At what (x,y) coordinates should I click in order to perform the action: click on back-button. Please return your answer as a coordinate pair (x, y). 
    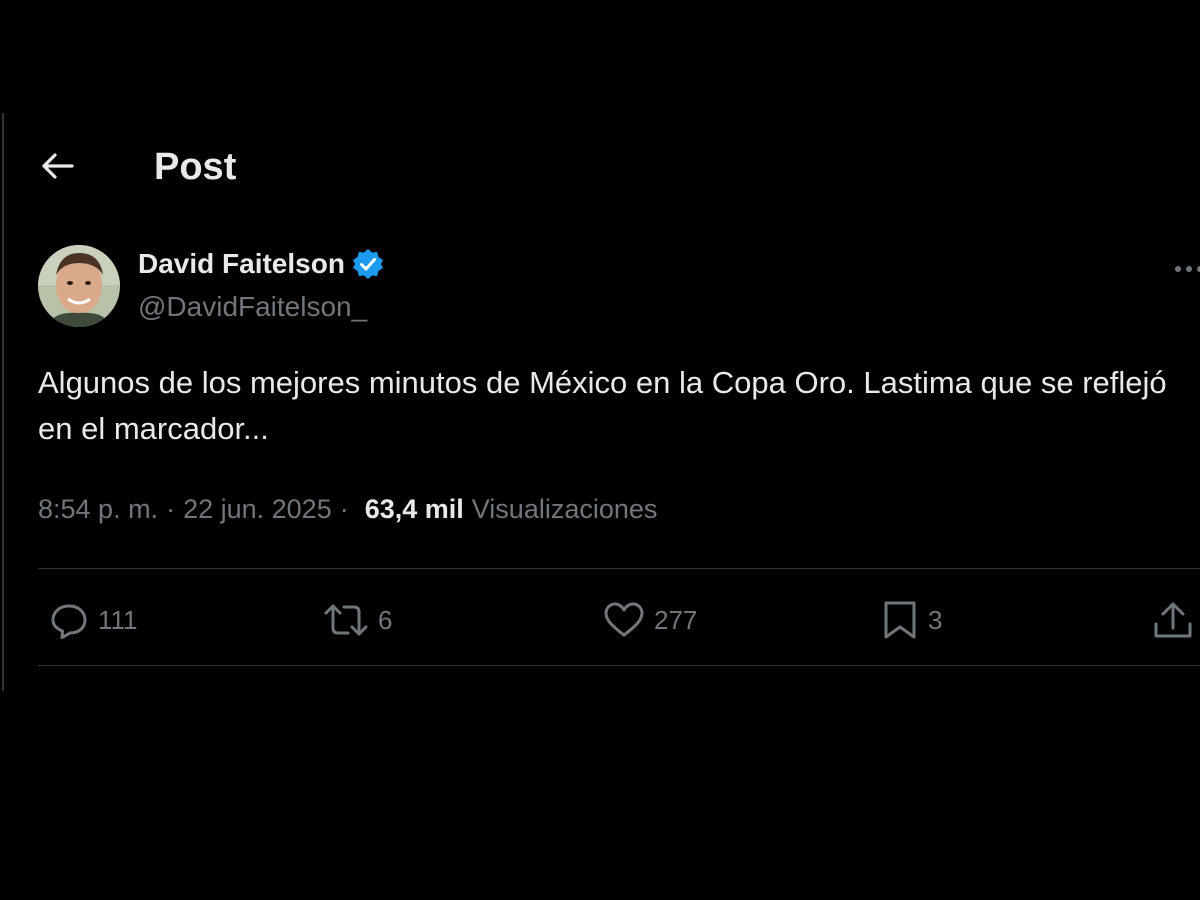
    Looking at the image, I should click on (58, 166).